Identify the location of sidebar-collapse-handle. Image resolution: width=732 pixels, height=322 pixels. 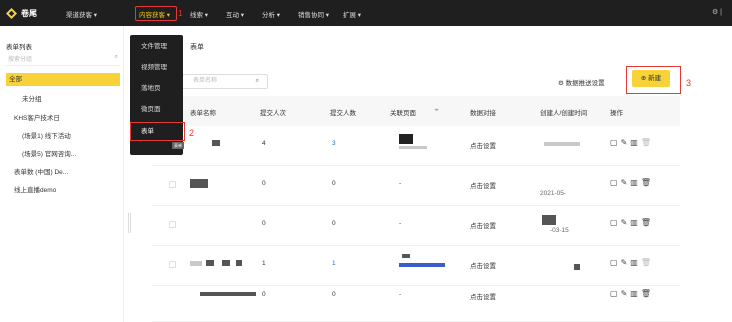
(129, 223).